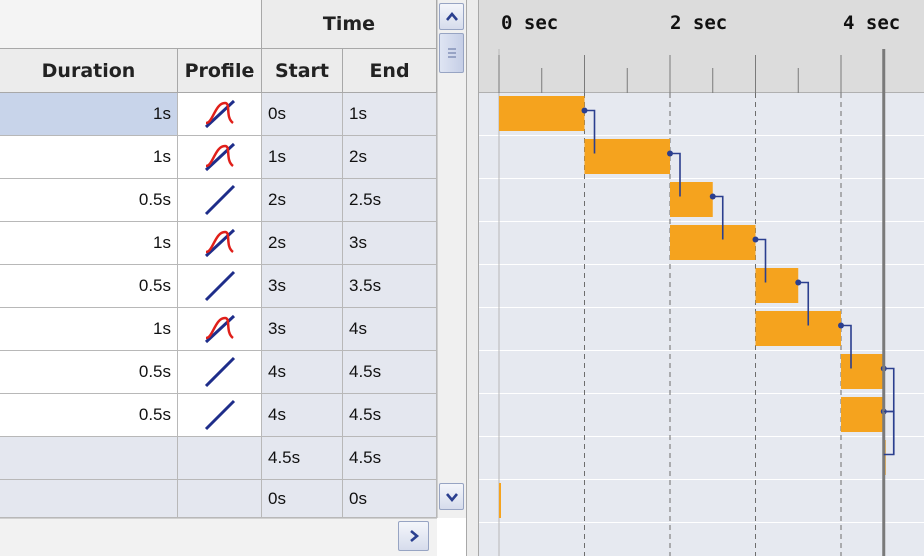 The height and width of the screenshot is (556, 924). What do you see at coordinates (131, 24) in the screenshot?
I see `header-blank` at bounding box center [131, 24].